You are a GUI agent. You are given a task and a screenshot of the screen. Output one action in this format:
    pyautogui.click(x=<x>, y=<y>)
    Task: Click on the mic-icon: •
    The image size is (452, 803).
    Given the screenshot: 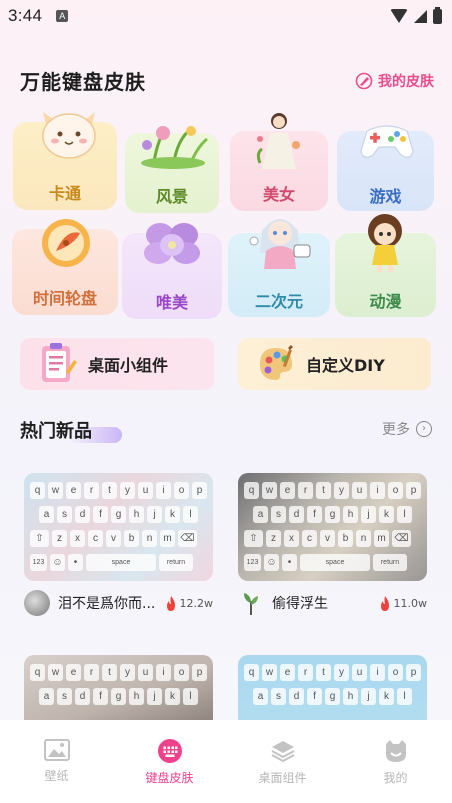 What is the action you would take?
    pyautogui.click(x=289, y=562)
    